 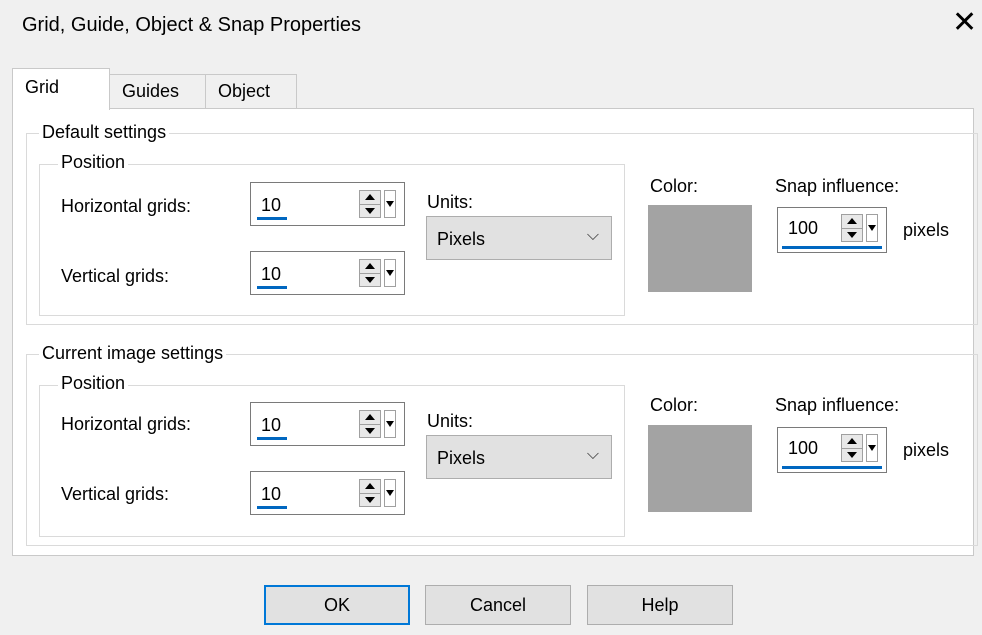 What do you see at coordinates (498, 605) in the screenshot?
I see `cancel-button: Cancel` at bounding box center [498, 605].